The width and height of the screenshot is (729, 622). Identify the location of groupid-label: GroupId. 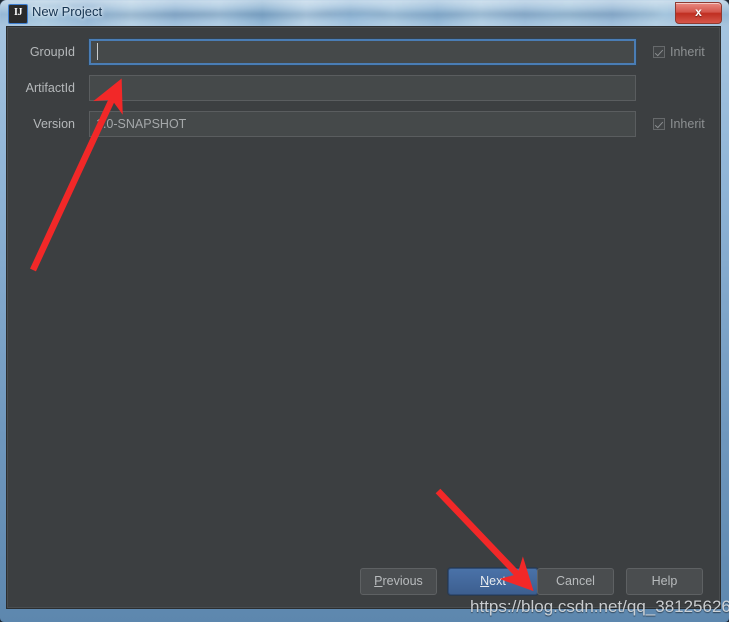
(52, 52).